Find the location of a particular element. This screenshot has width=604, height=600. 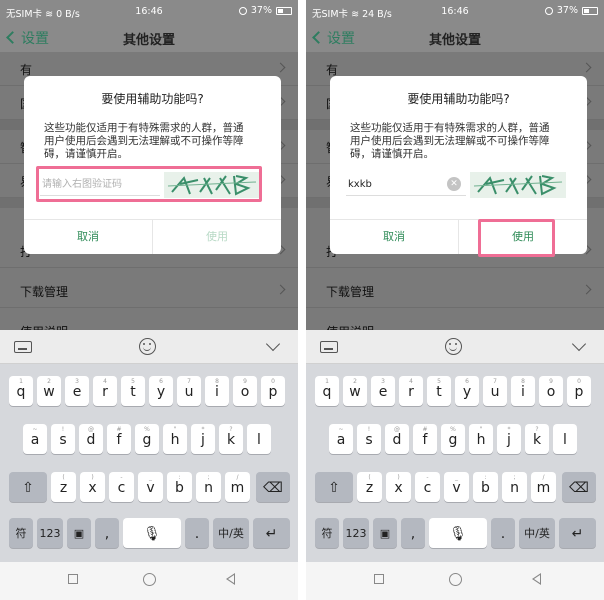

battery-status: 37% is located at coordinates (571, 10).